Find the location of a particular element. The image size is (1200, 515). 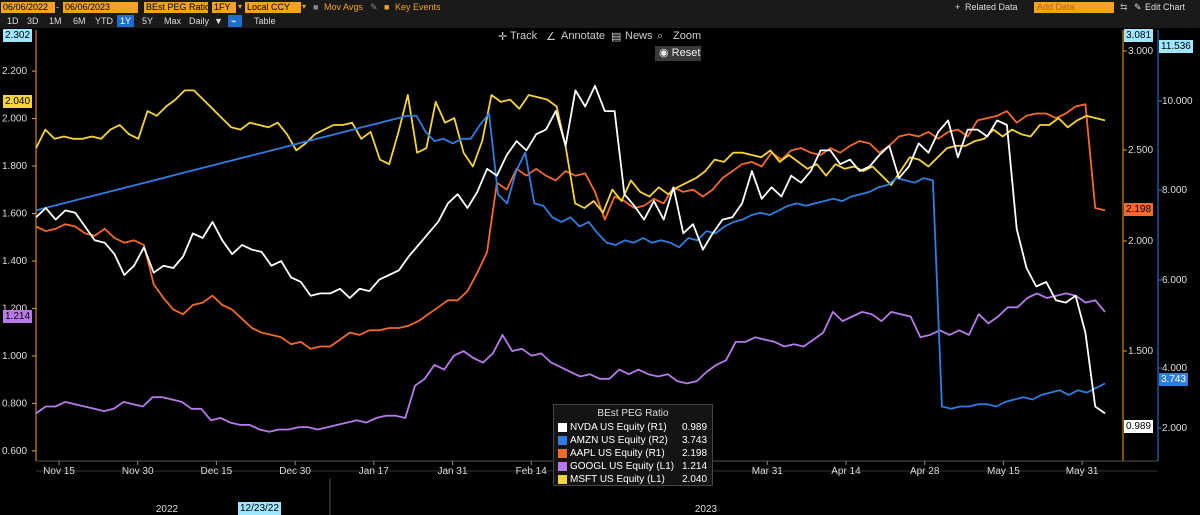

legend-label: NVDA US Equity is located at coordinates (607, 427).